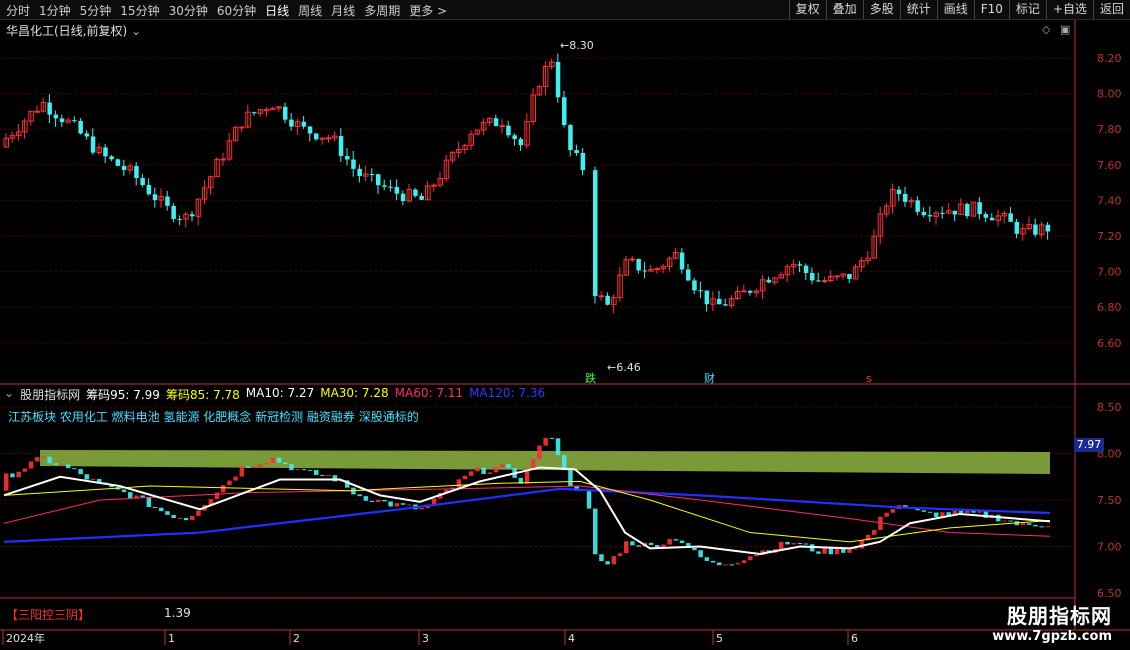  Describe the element at coordinates (139, 10) in the screenshot. I see `period-tab: 15分钟` at that location.